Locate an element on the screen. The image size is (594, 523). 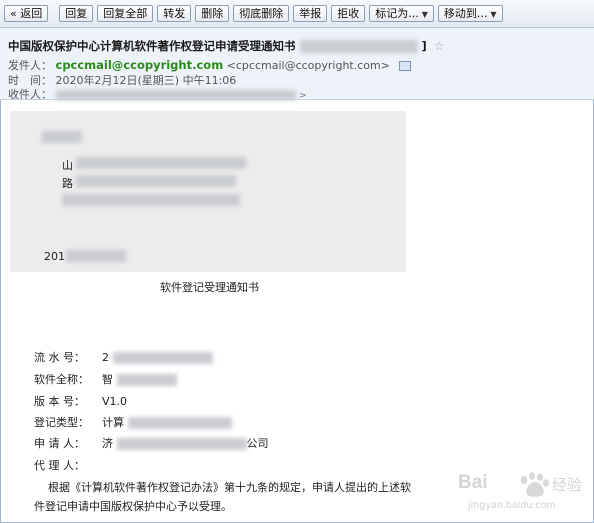
watermark-brand: Bai is located at coordinates (473, 482).